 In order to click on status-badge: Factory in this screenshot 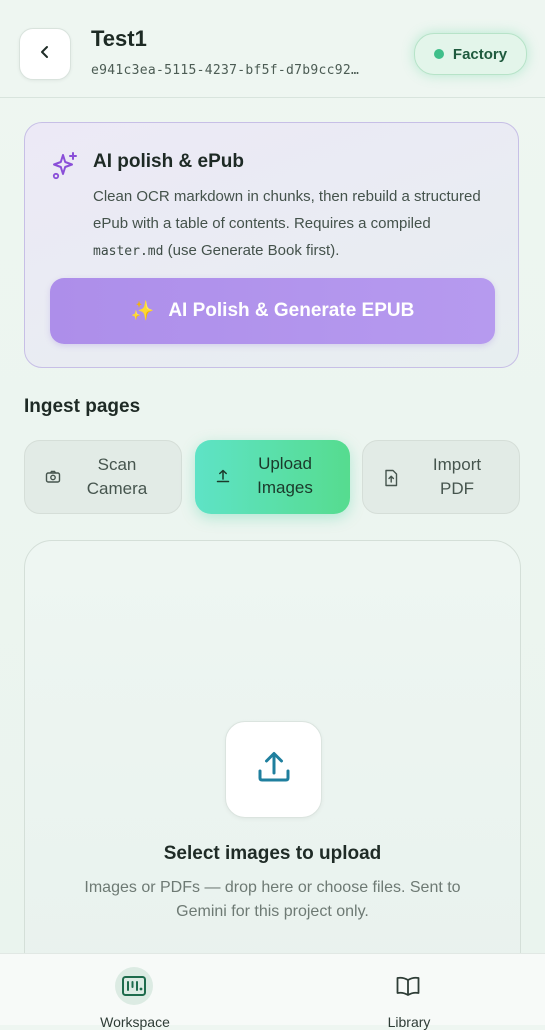, I will do `click(470, 54)`.